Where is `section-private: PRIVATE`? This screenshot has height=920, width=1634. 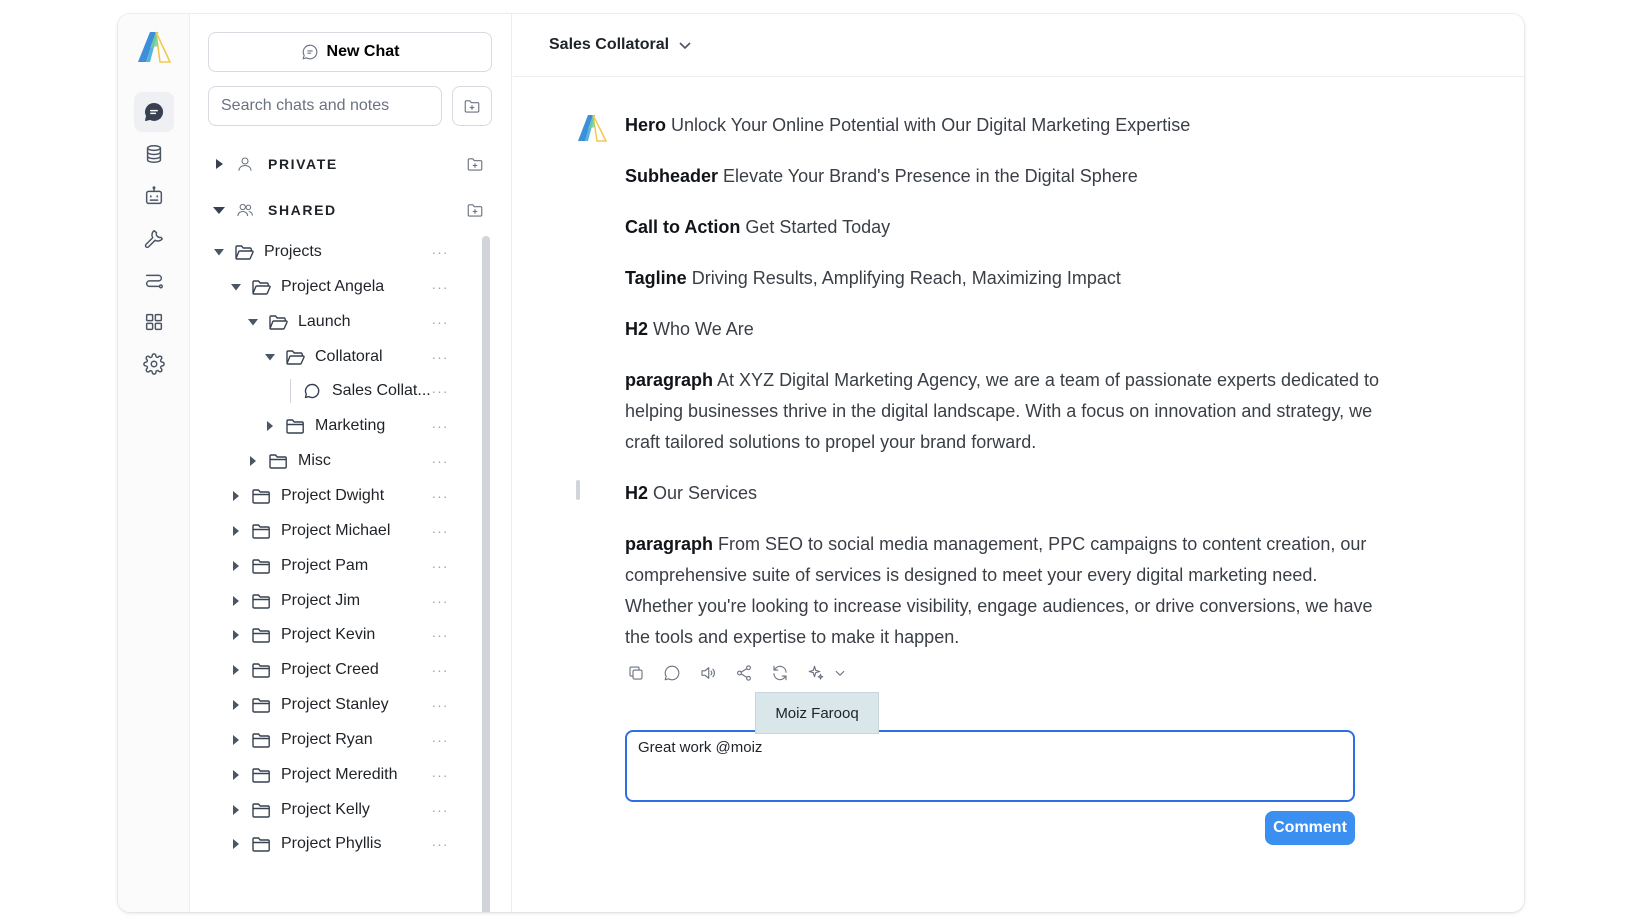 section-private: PRIVATE is located at coordinates (350, 164).